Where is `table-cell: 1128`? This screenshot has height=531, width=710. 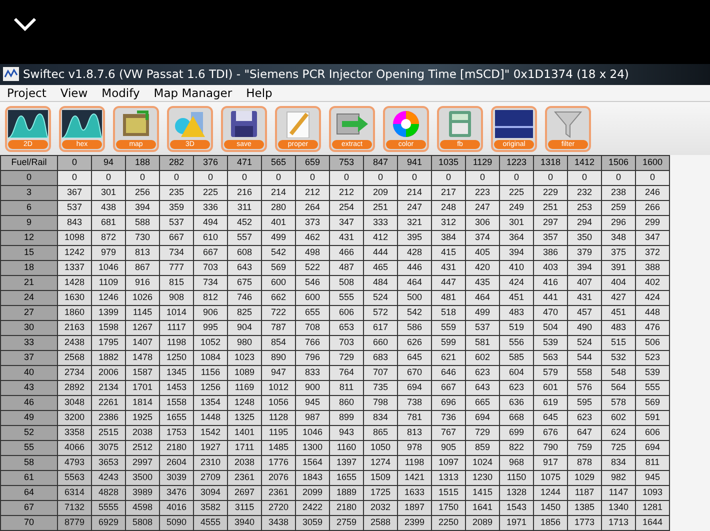
table-cell: 1128 is located at coordinates (279, 418).